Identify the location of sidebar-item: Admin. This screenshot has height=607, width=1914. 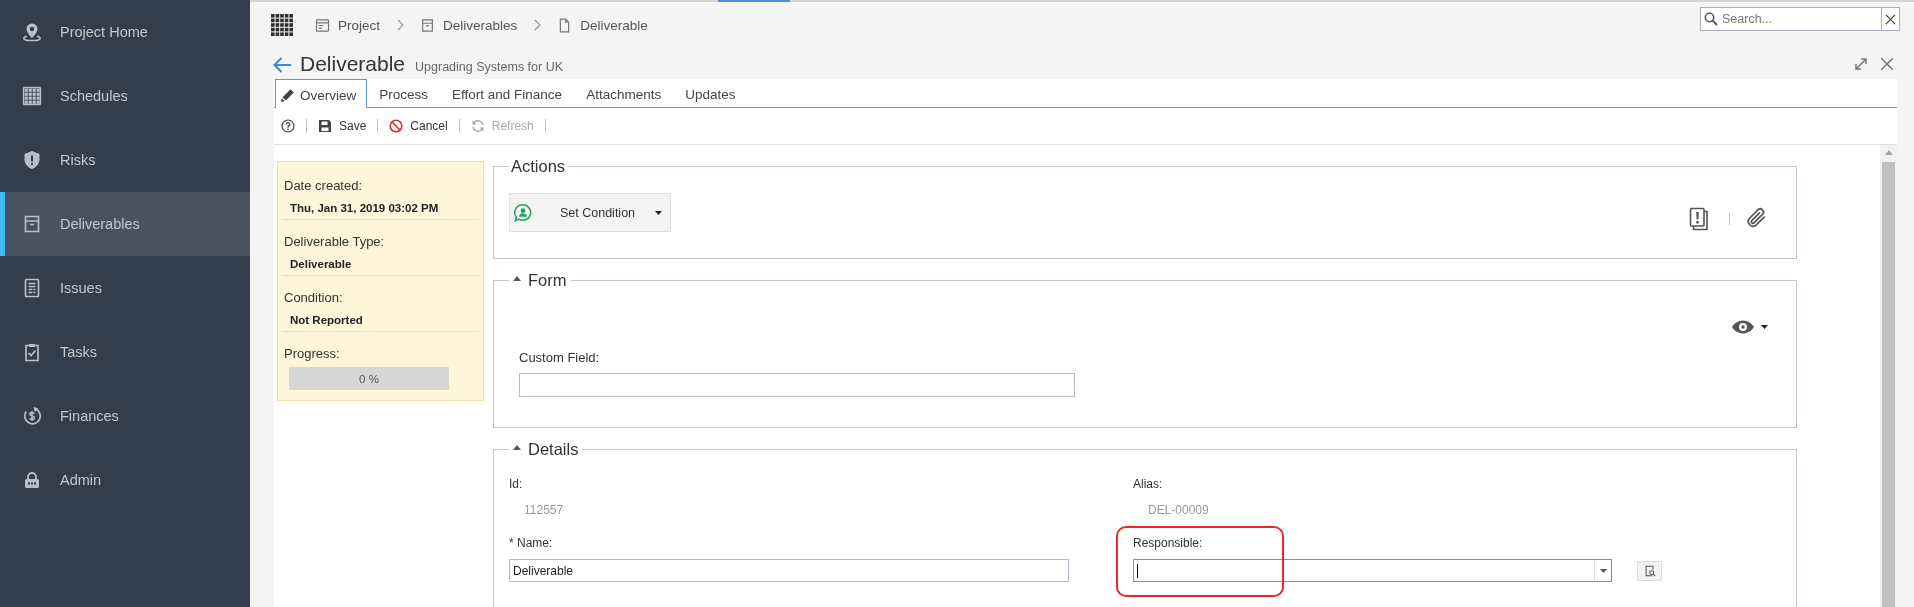
(125, 480).